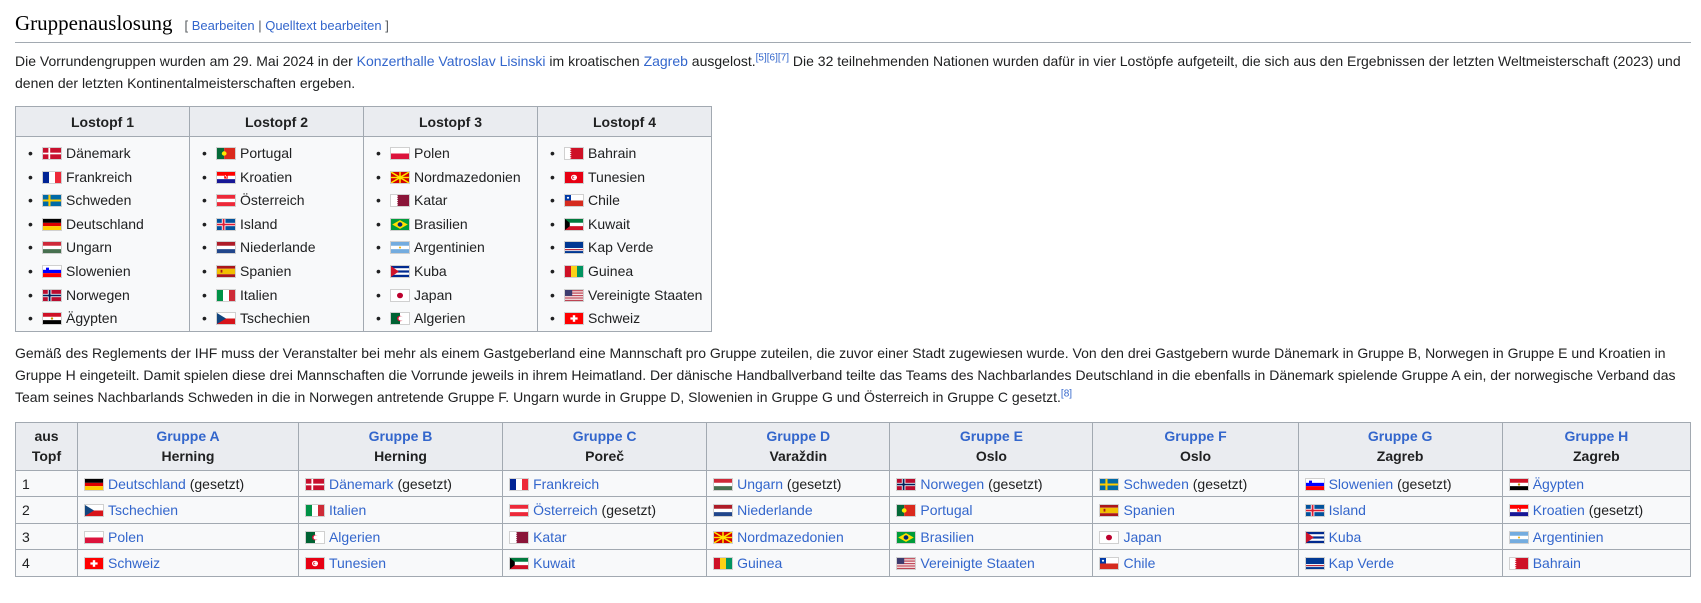 This screenshot has width=1701, height=603. What do you see at coordinates (1559, 510) in the screenshot?
I see `team-link: Kroatien` at bounding box center [1559, 510].